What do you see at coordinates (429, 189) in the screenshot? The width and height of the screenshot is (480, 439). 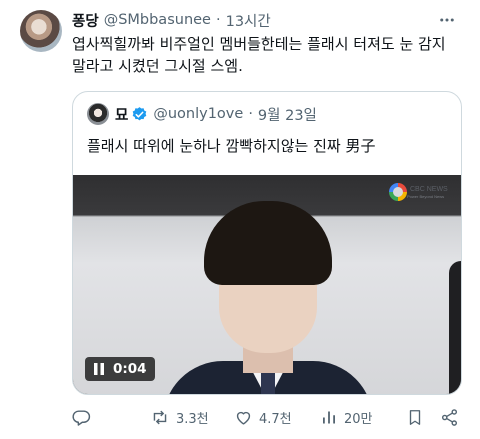 I see `news-watermark-text: CBC NEWS` at bounding box center [429, 189].